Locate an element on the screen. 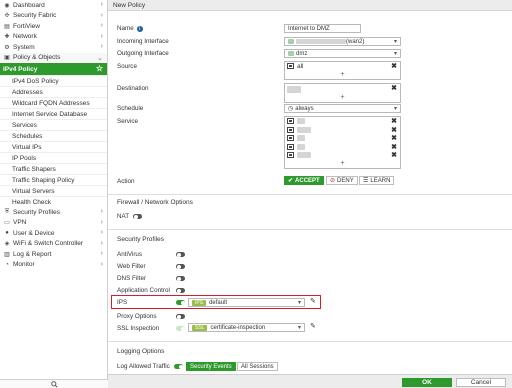 This screenshot has width=512, height=388. sidebar-item: ✚ Network › is located at coordinates (53, 37).